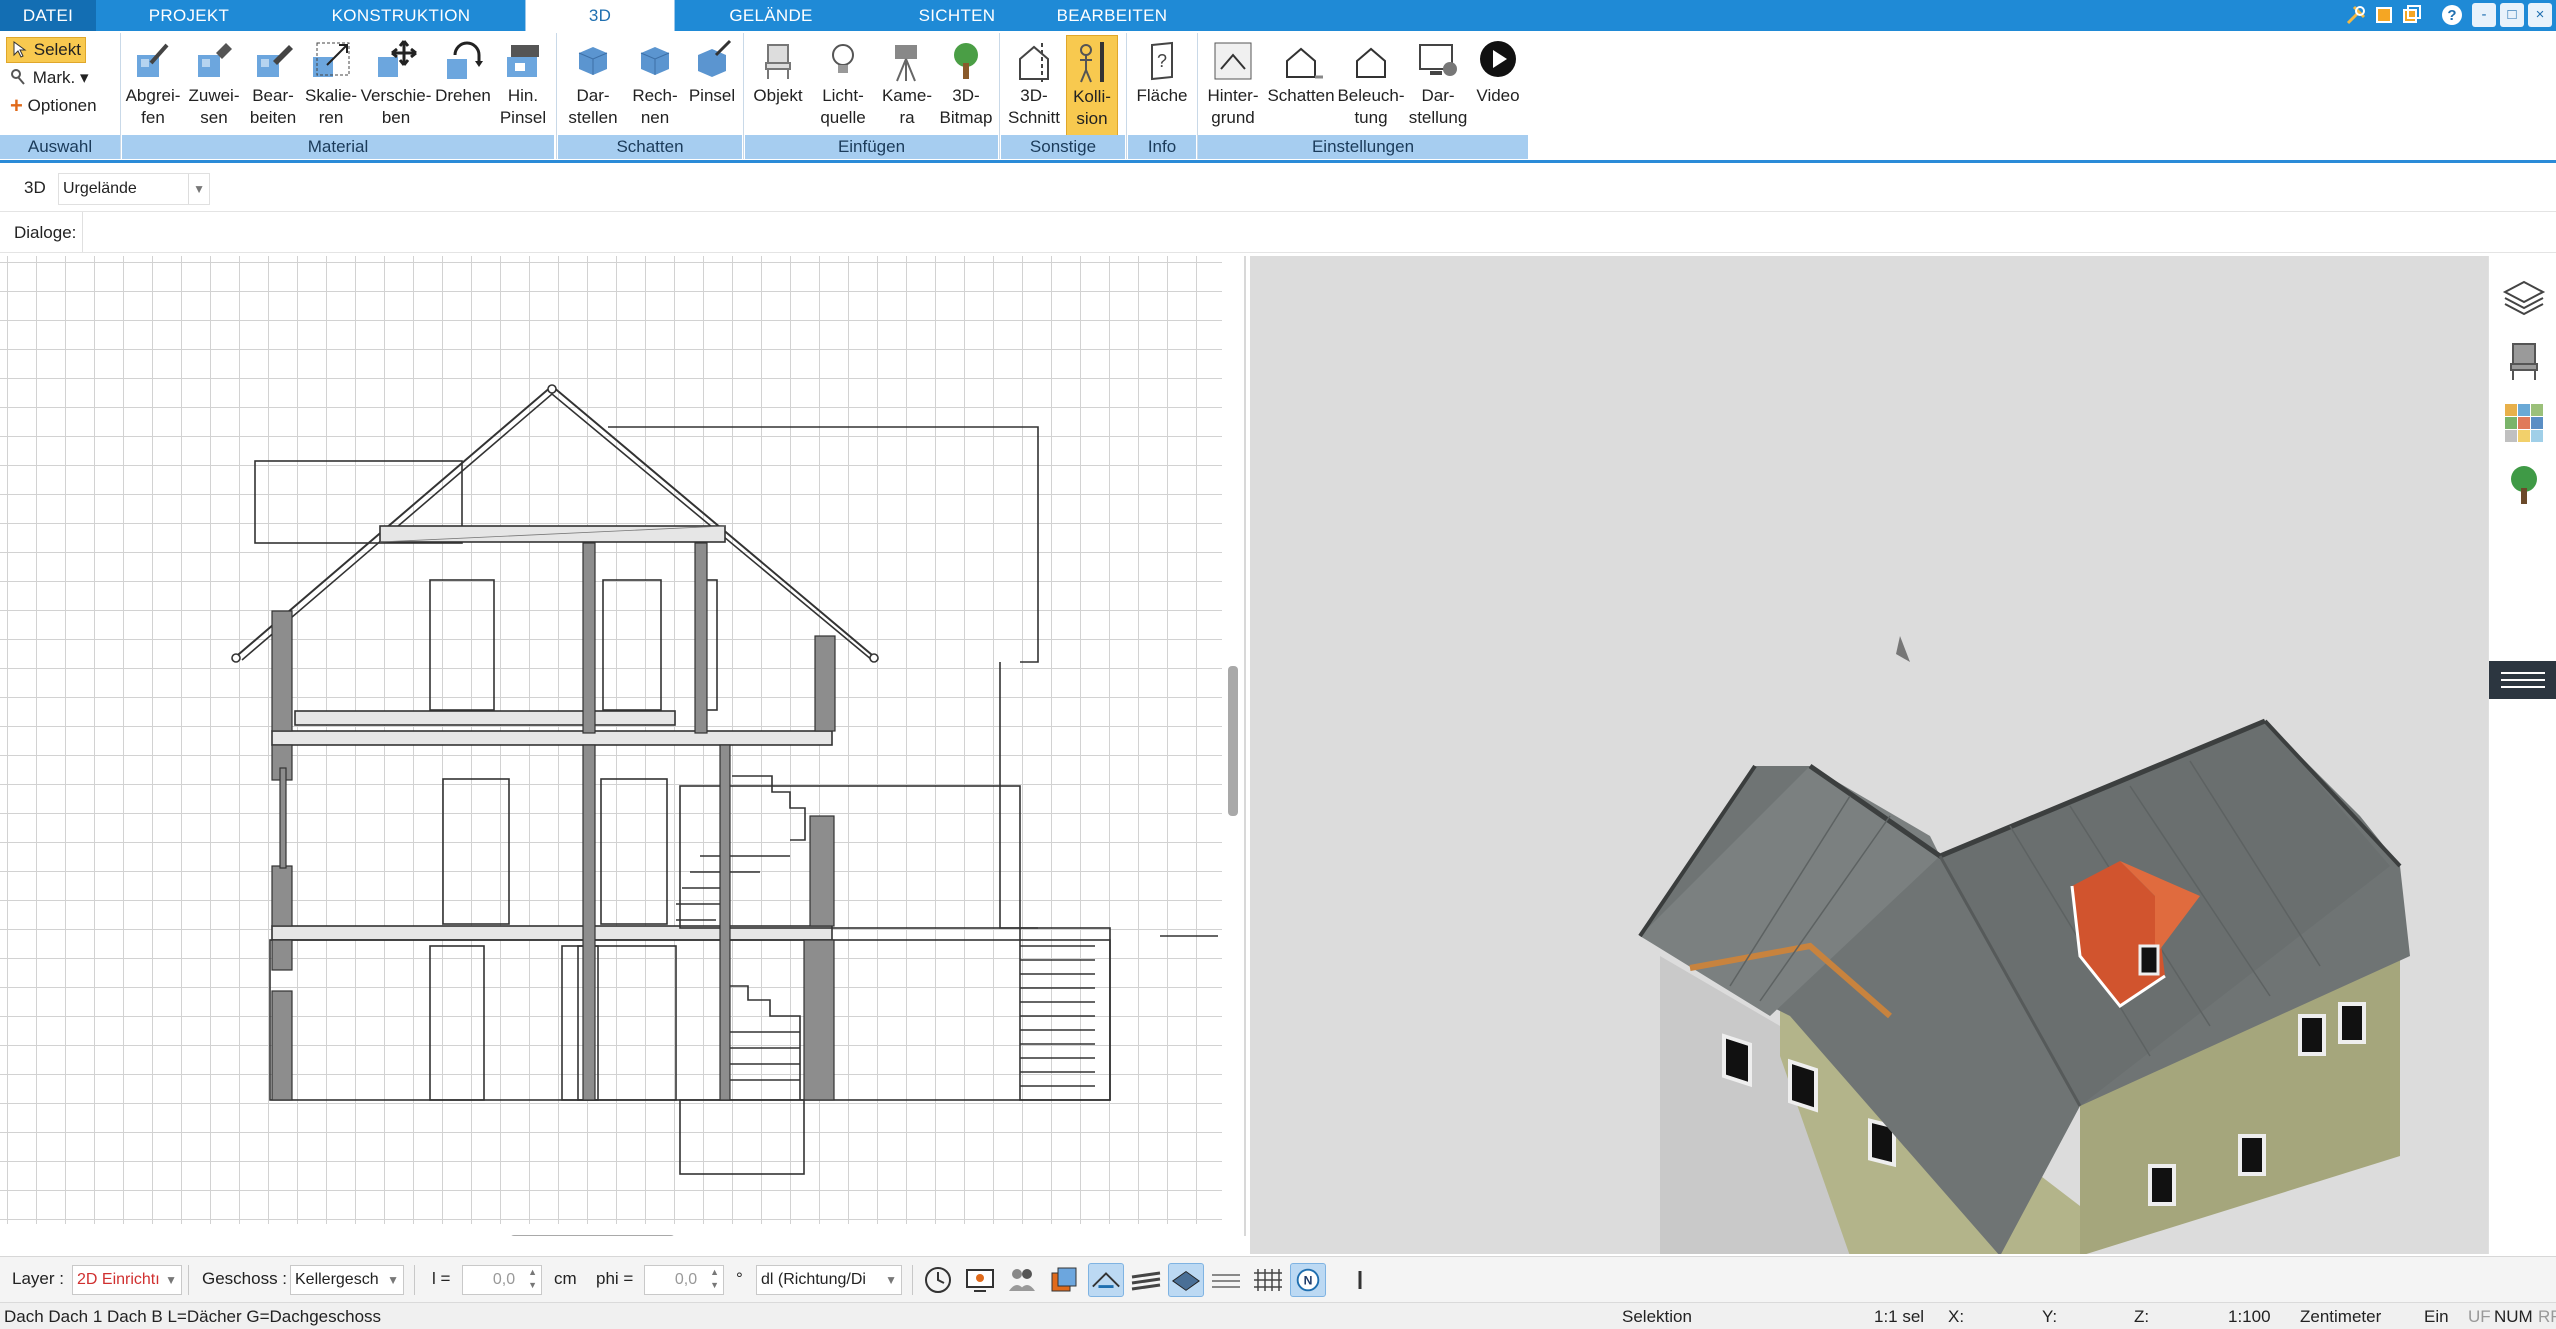  What do you see at coordinates (1064, 1280) in the screenshot?
I see `copy-layer-icon` at bounding box center [1064, 1280].